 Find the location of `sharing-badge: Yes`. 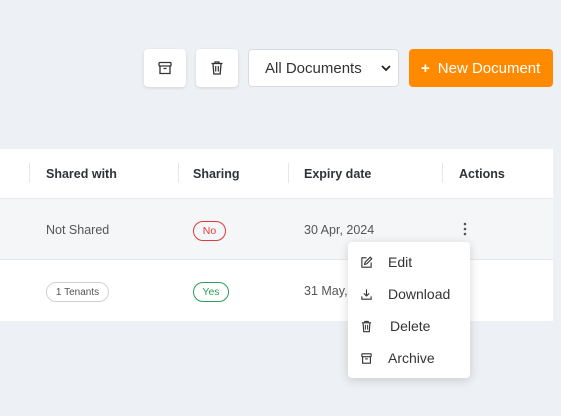

sharing-badge: Yes is located at coordinates (211, 292).